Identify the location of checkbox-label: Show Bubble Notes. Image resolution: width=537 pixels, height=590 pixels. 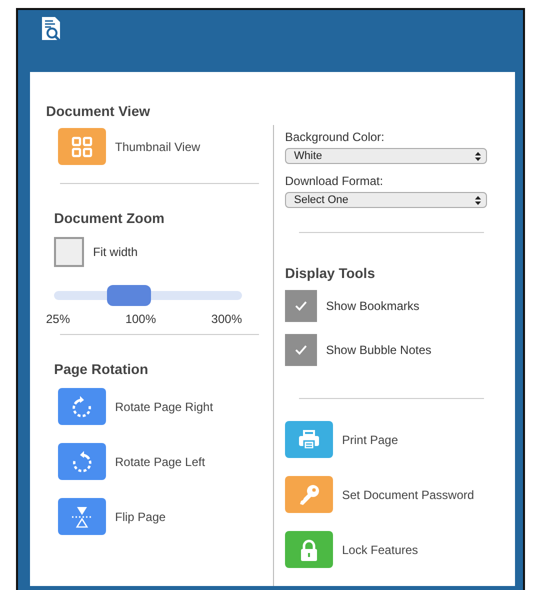
(379, 350).